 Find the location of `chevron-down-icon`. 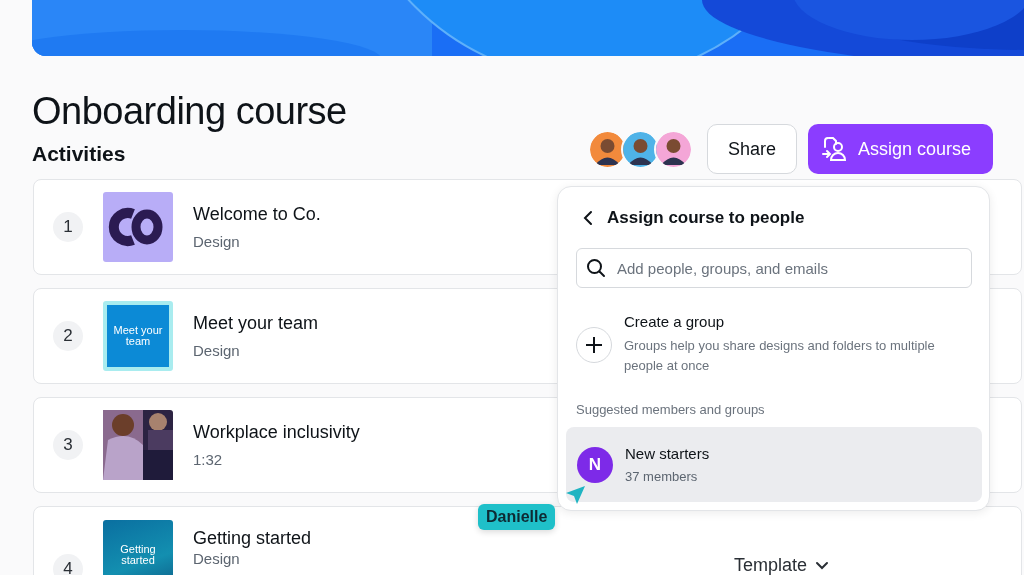

chevron-down-icon is located at coordinates (822, 565).